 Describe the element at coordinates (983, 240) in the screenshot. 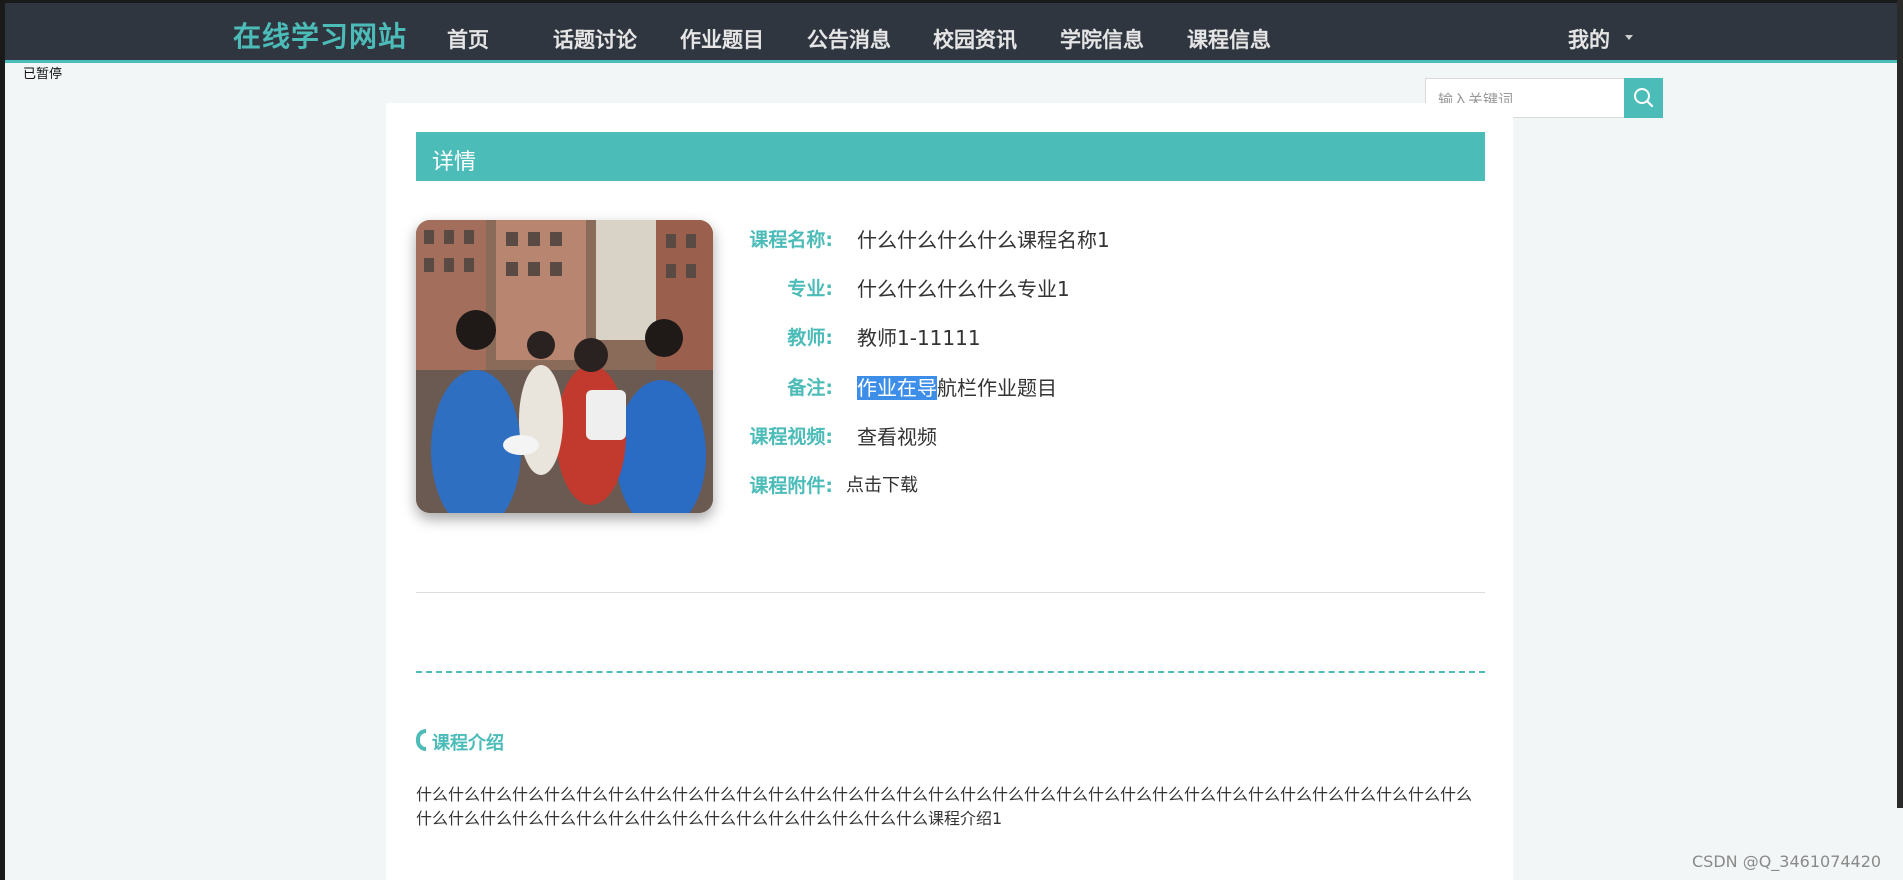

I see `field-value-course-name: 什么什么什么什么课程名称1` at that location.